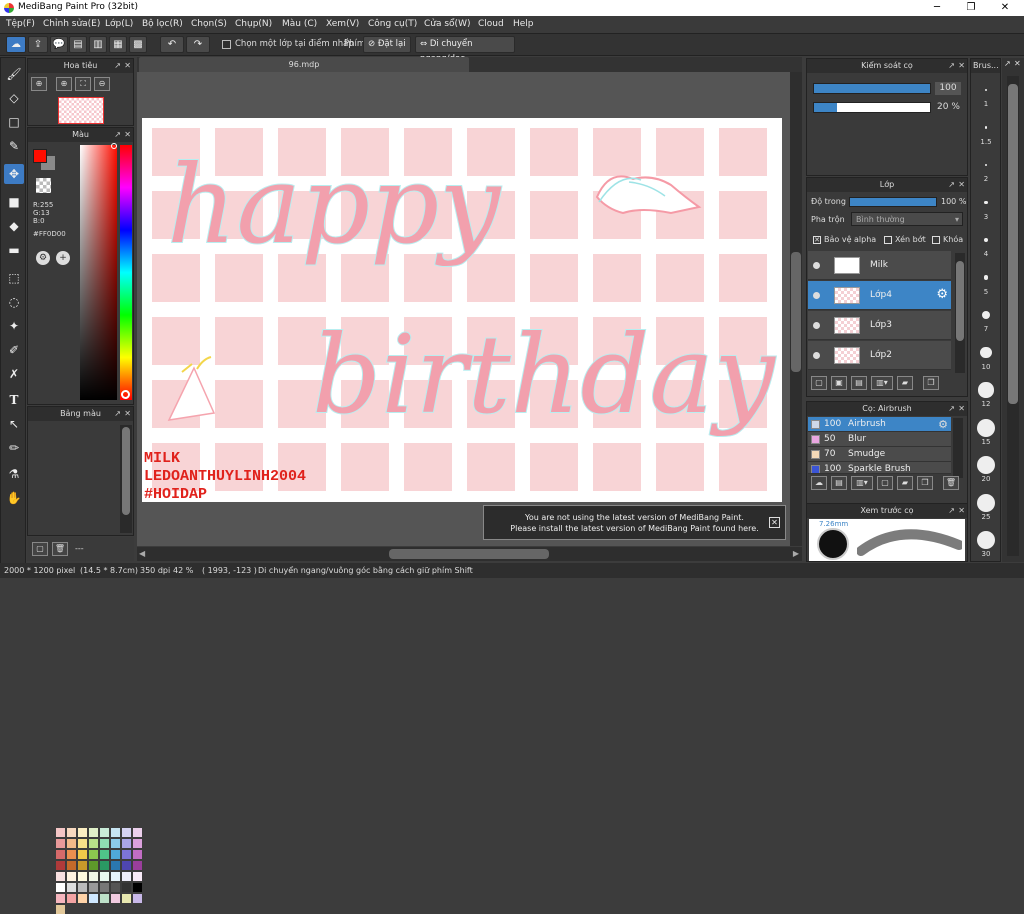  What do you see at coordinates (948, 88) in the screenshot?
I see `brush-size-value: 100` at bounding box center [948, 88].